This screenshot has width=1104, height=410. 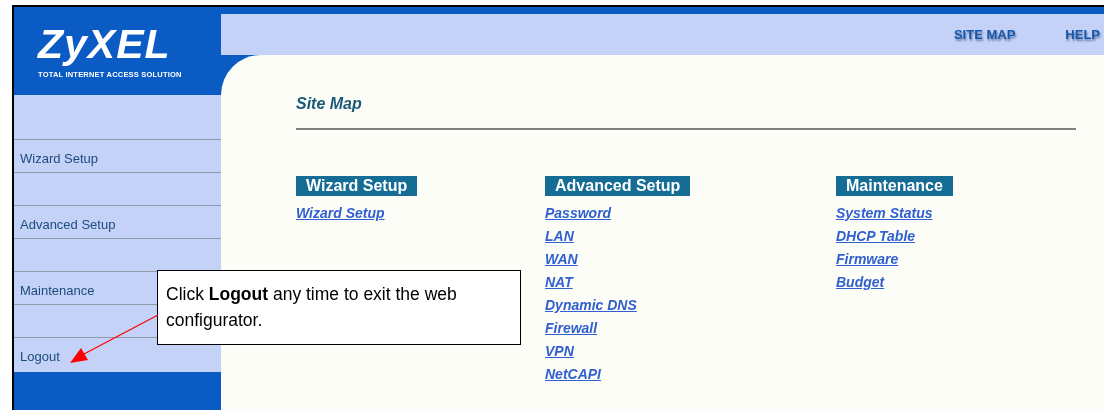 I want to click on page-link: Password, so click(x=578, y=213).